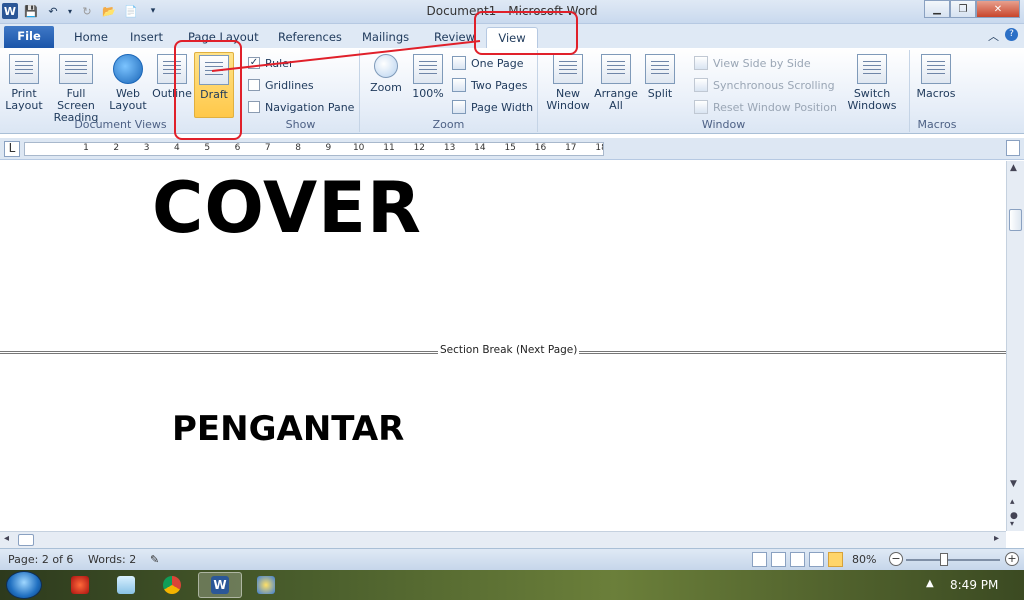 The image size is (1024, 600). What do you see at coordinates (1013, 148) in the screenshot?
I see `view-ruler-icon` at bounding box center [1013, 148].